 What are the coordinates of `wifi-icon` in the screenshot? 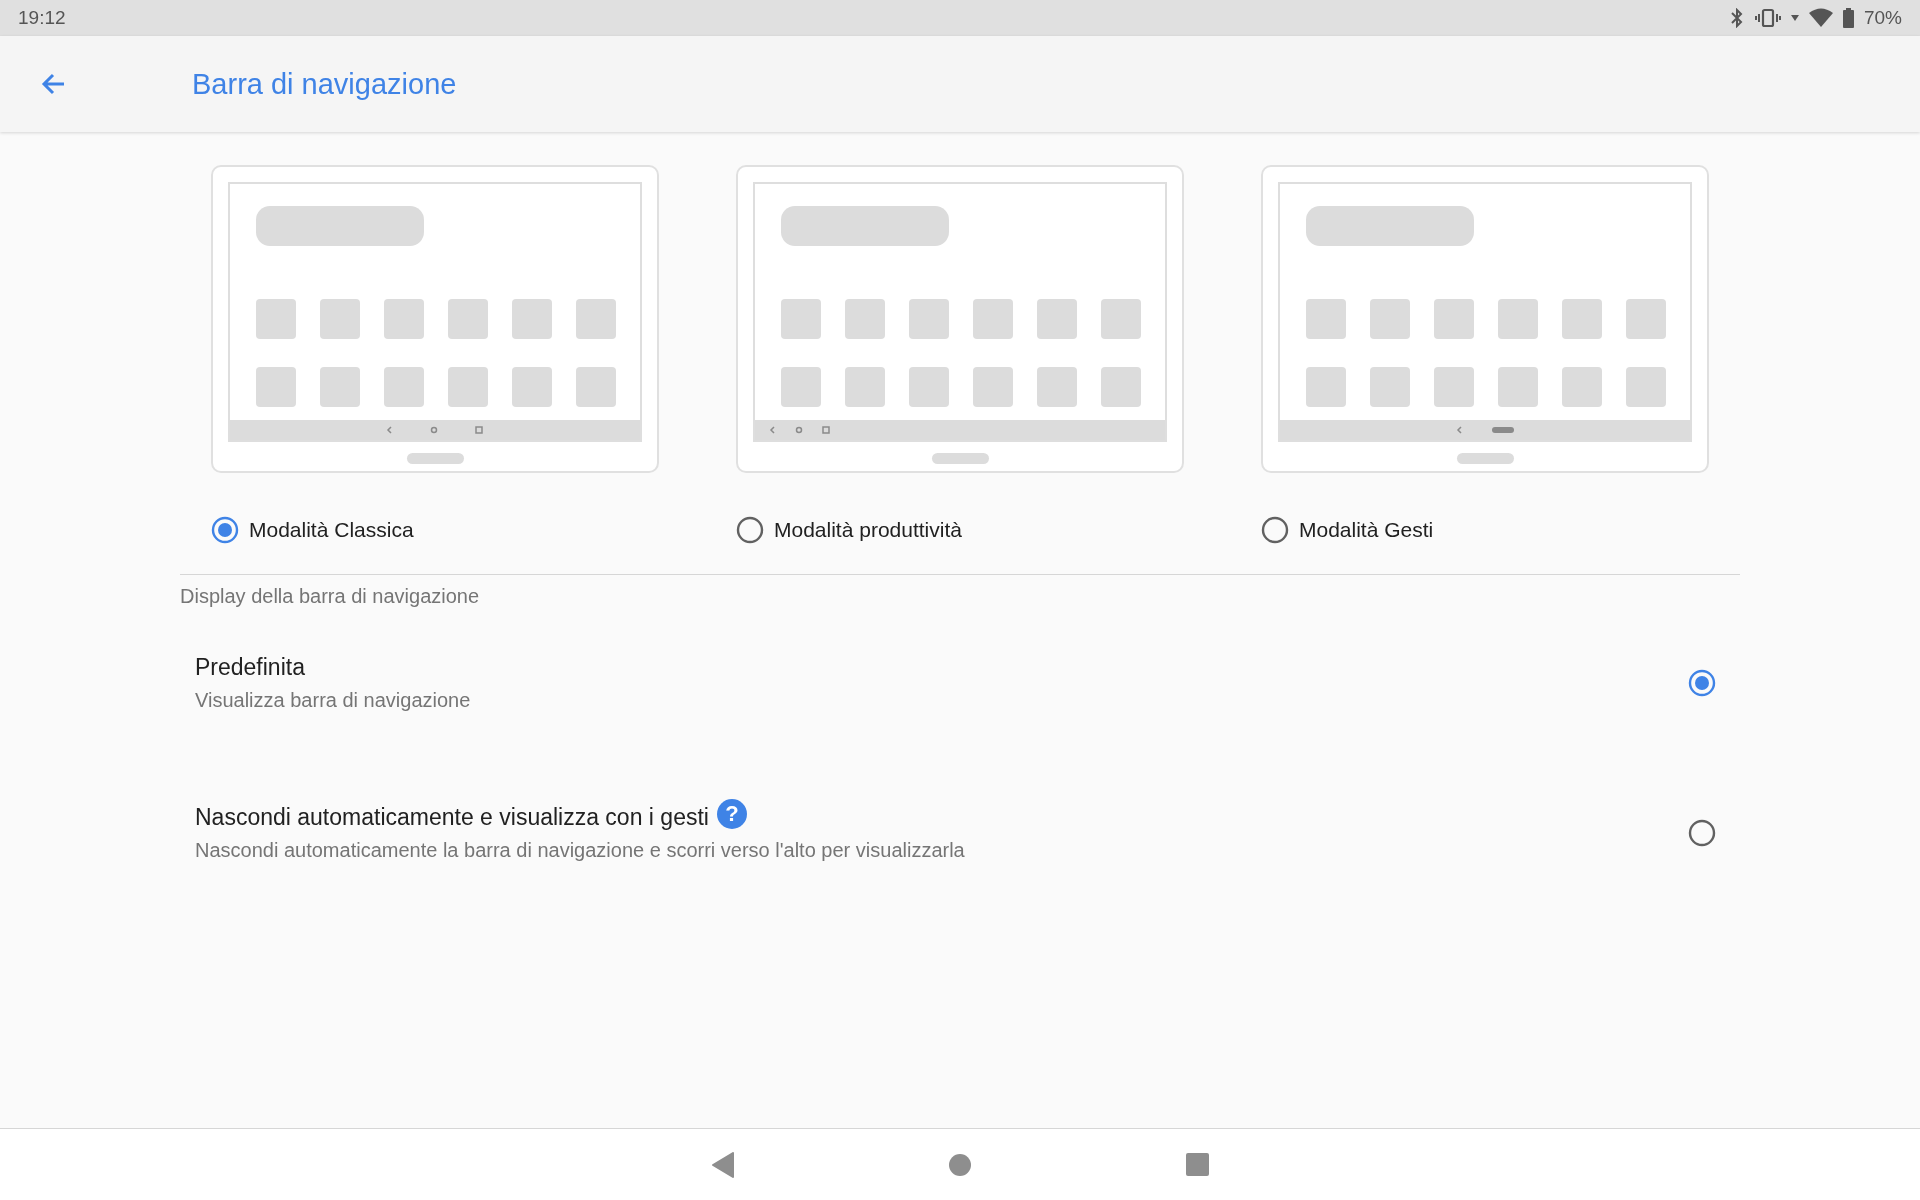 It's located at (1820, 18).